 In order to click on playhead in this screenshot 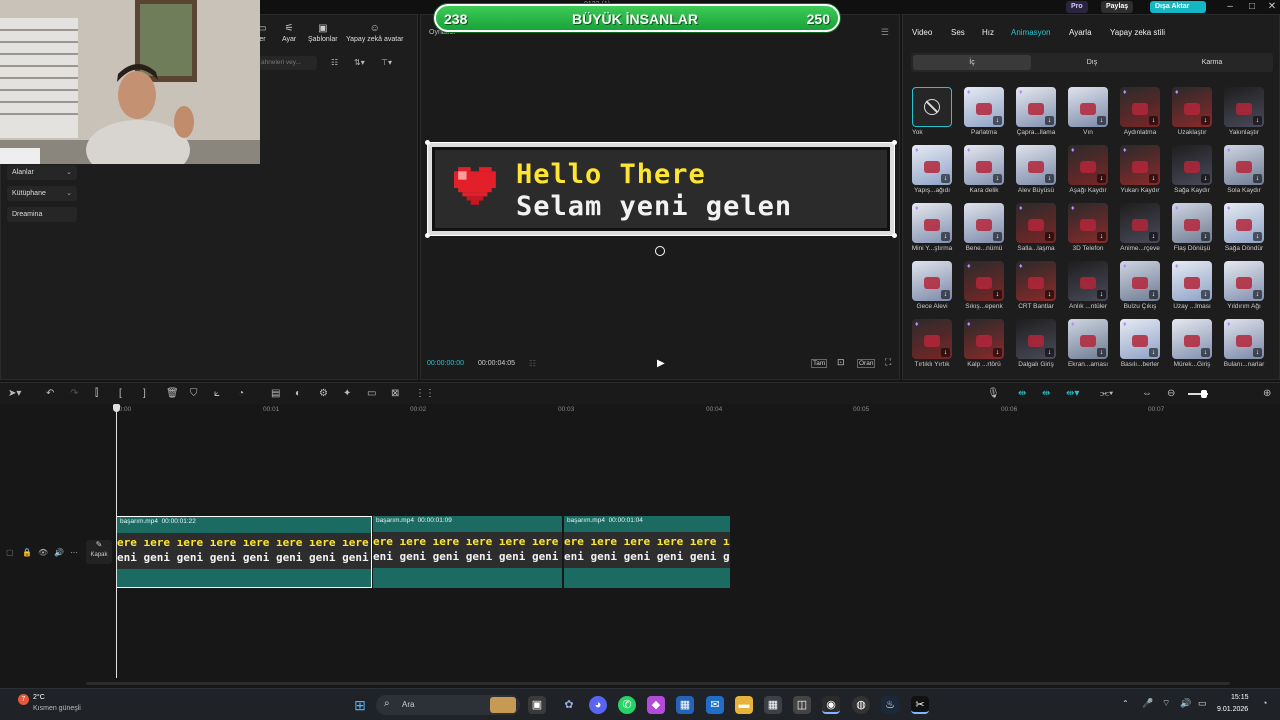, I will do `click(116, 541)`.